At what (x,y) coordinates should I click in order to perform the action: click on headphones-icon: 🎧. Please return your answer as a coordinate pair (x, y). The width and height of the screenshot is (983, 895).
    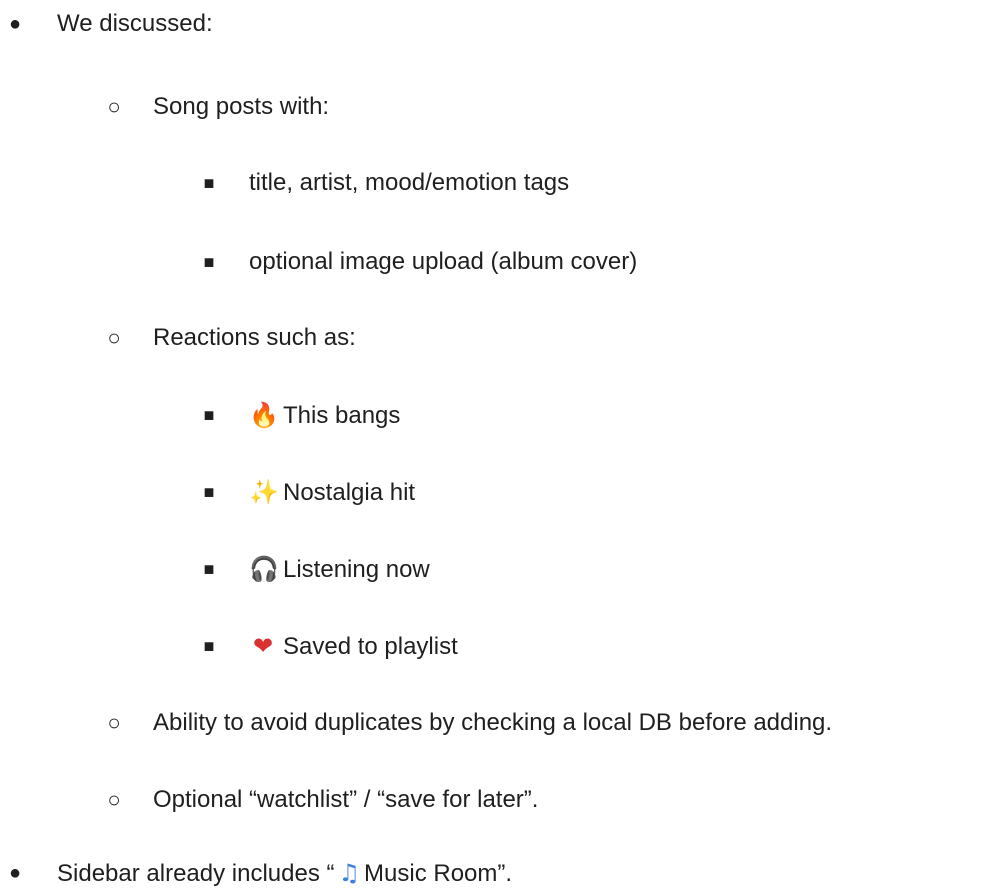
    Looking at the image, I should click on (264, 569).